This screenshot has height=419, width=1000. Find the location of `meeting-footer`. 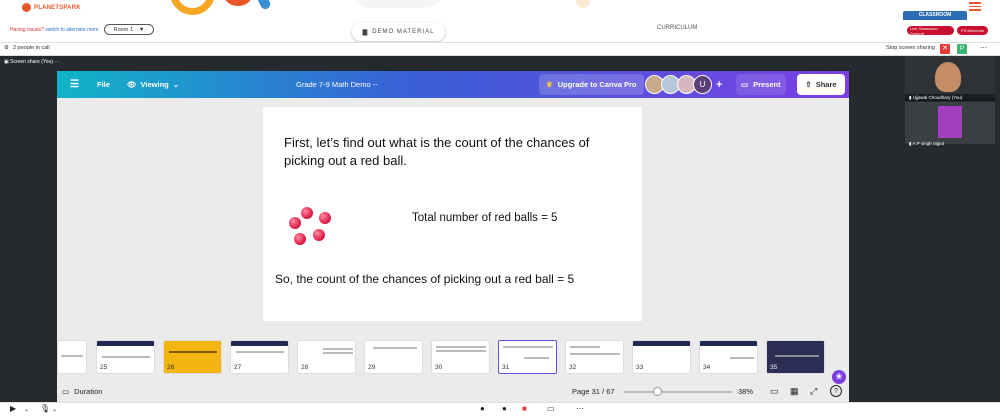

meeting-footer is located at coordinates (500, 410).